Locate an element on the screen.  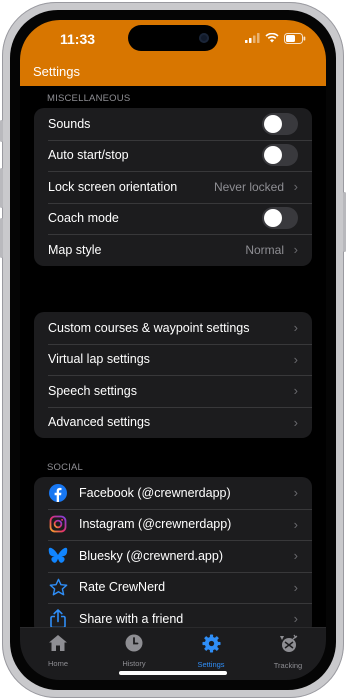
row-bluesky: Bluesky (@crewnerd.app) › is located at coordinates (173, 556).